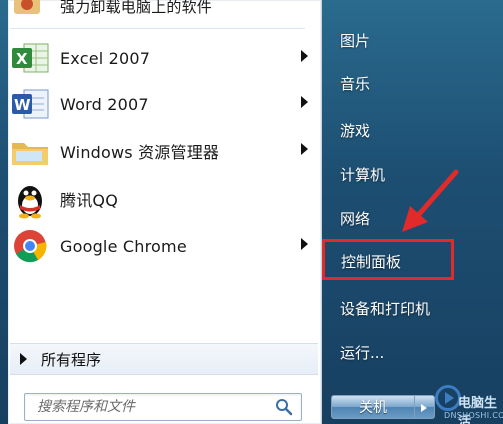  Describe the element at coordinates (123, 246) in the screenshot. I see `program-label: Google Chrome` at that location.